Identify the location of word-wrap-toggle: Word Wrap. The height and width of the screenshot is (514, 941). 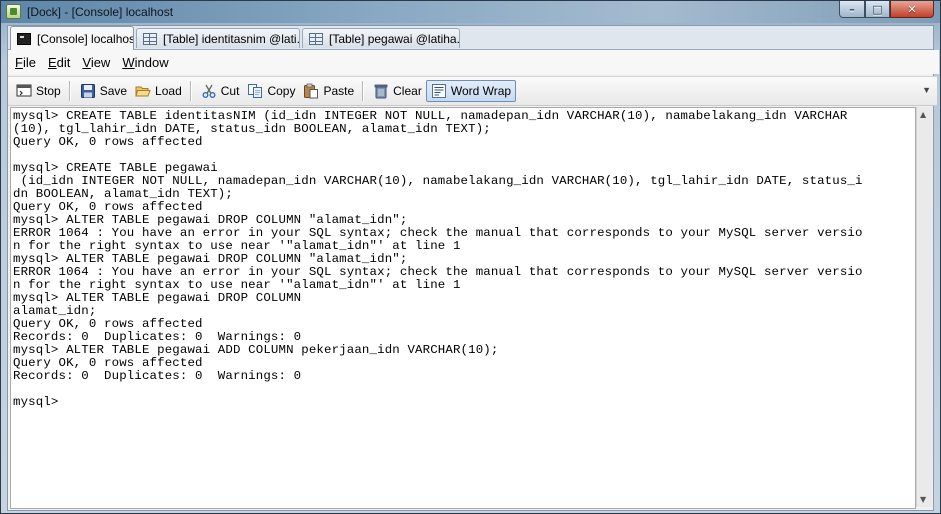
(471, 91).